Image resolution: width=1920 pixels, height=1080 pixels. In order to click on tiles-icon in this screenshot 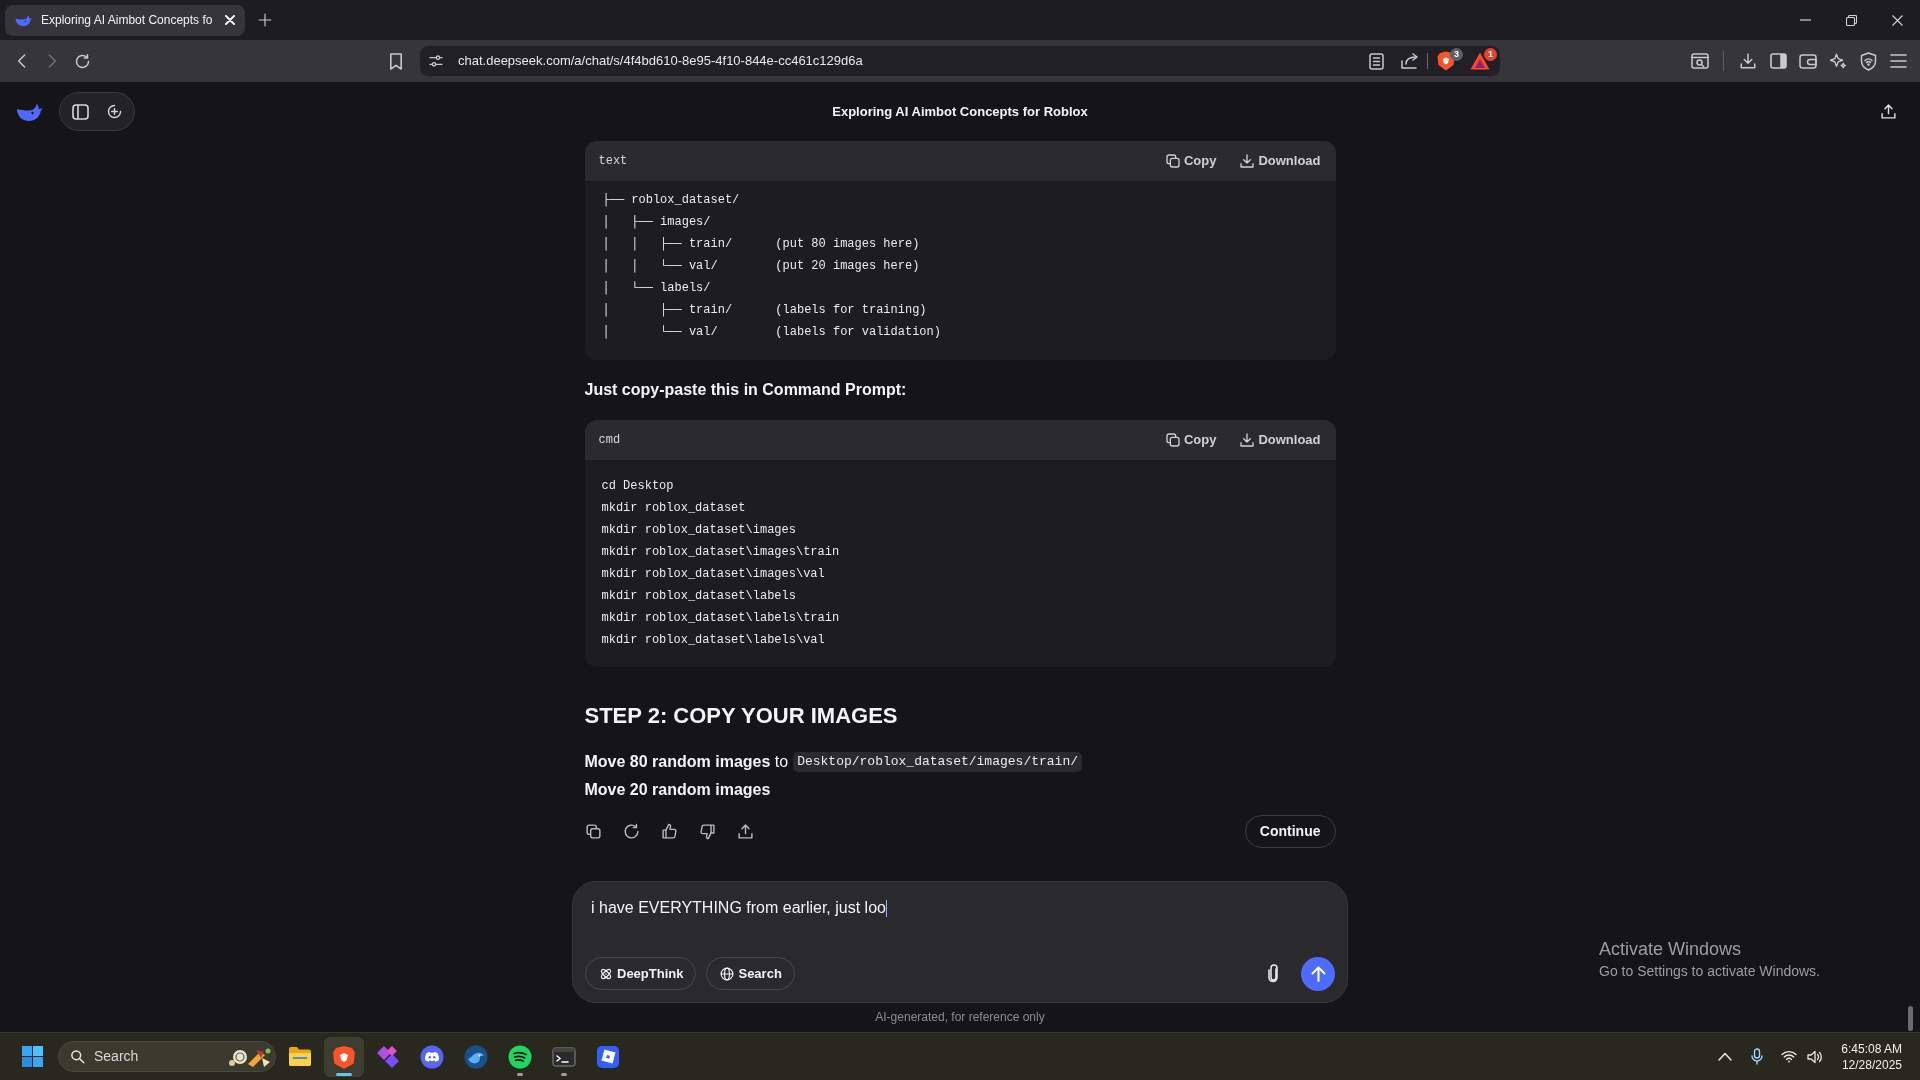, I will do `click(388, 1056)`.